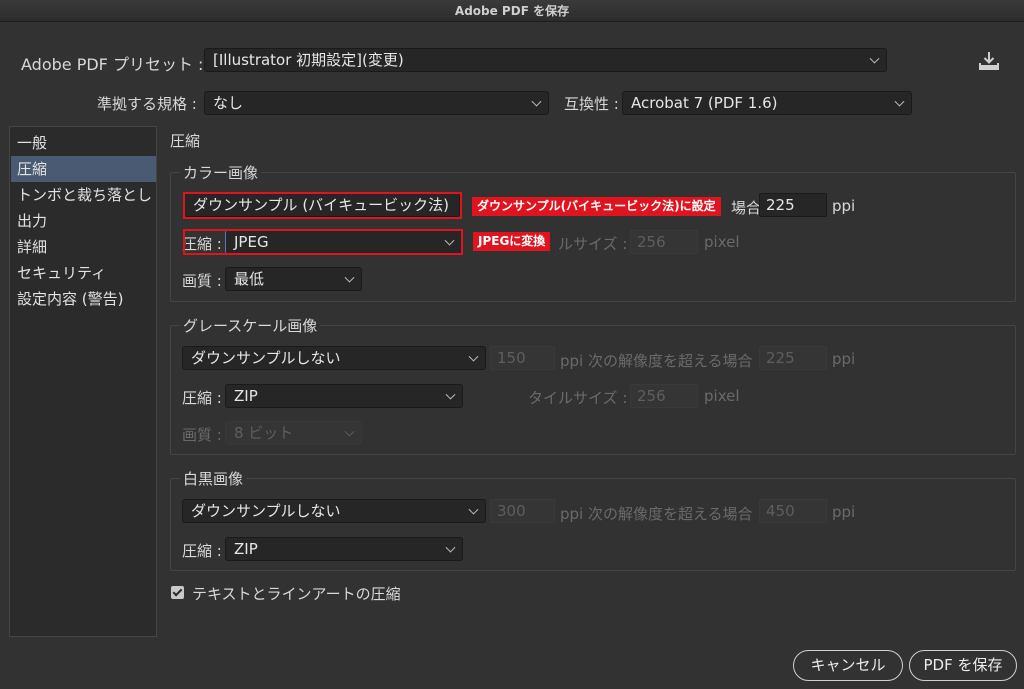  I want to click on annotation-downsample-note: ダウンサンプル(バイキュービック法)に設定, so click(596, 206).